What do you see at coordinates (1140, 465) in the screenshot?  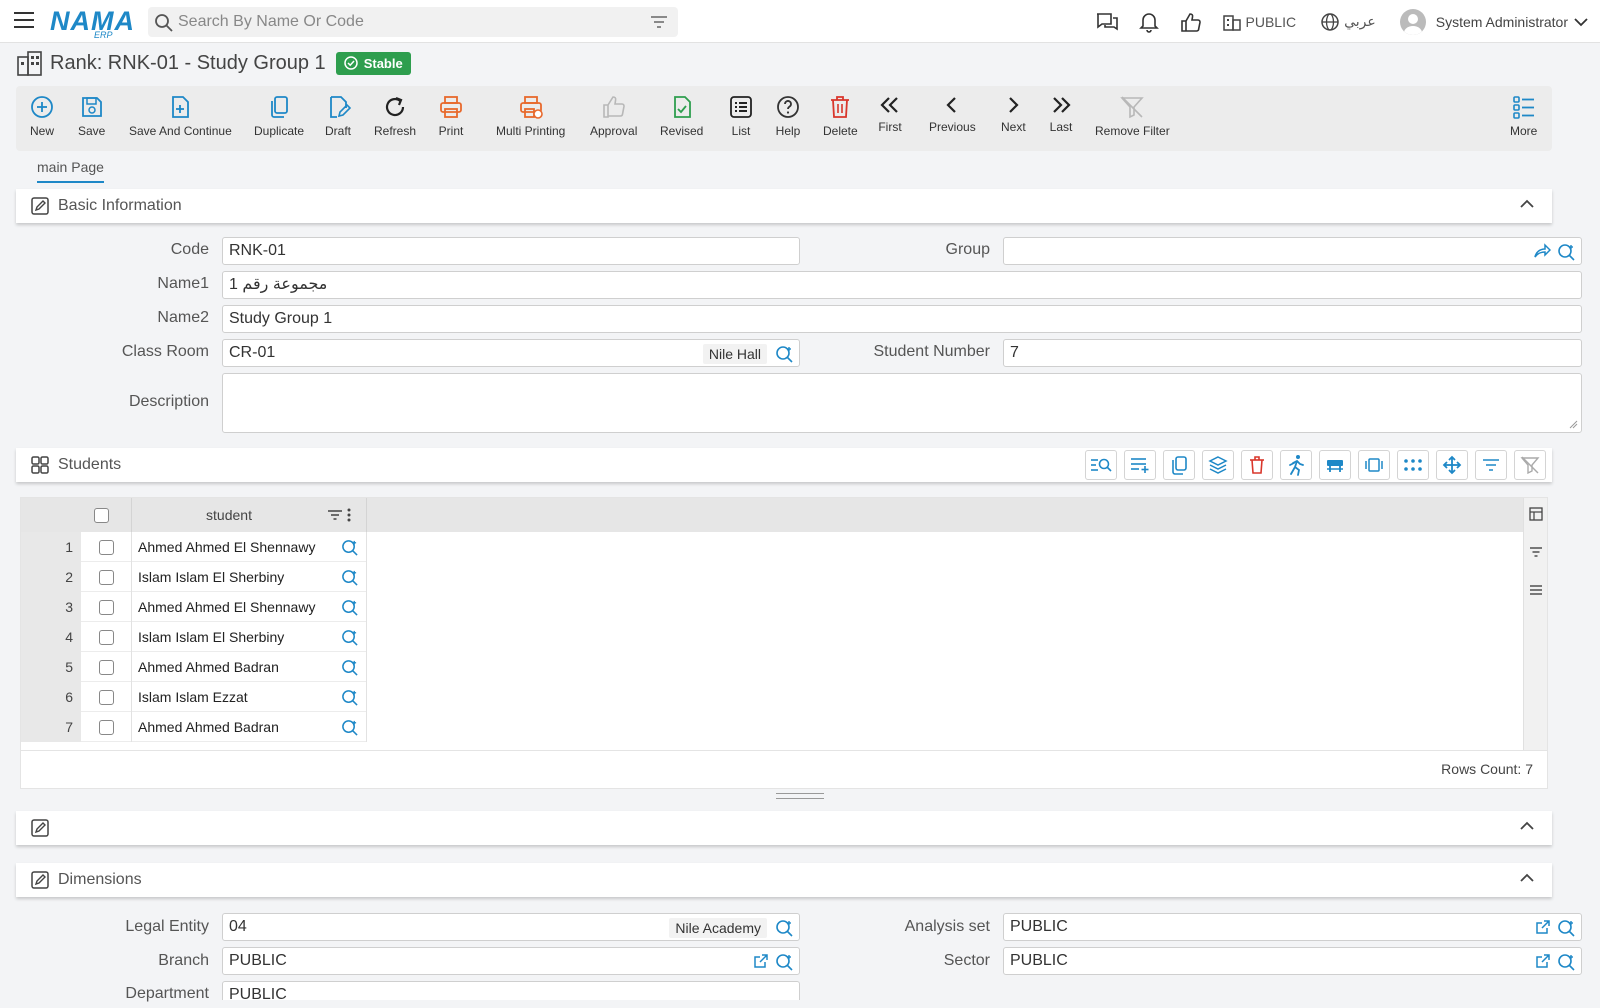 I see `grid-add-row-button` at bounding box center [1140, 465].